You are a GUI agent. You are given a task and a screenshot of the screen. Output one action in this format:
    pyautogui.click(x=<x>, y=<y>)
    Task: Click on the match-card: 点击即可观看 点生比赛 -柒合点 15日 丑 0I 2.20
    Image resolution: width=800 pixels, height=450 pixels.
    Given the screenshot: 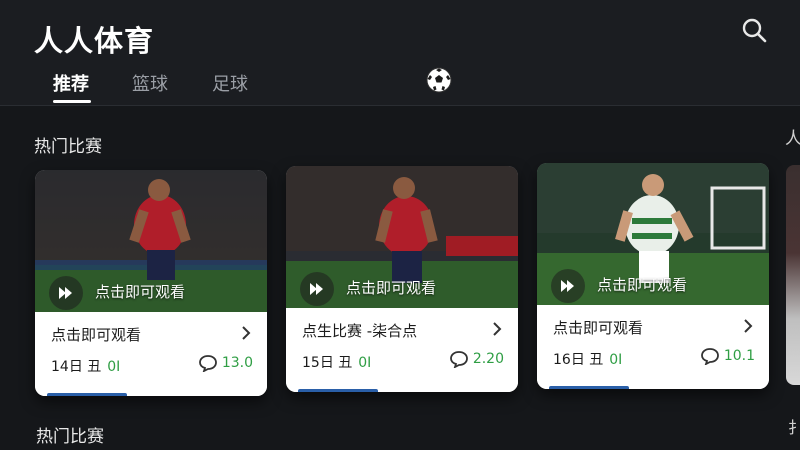 What is the action you would take?
    pyautogui.click(x=402, y=279)
    